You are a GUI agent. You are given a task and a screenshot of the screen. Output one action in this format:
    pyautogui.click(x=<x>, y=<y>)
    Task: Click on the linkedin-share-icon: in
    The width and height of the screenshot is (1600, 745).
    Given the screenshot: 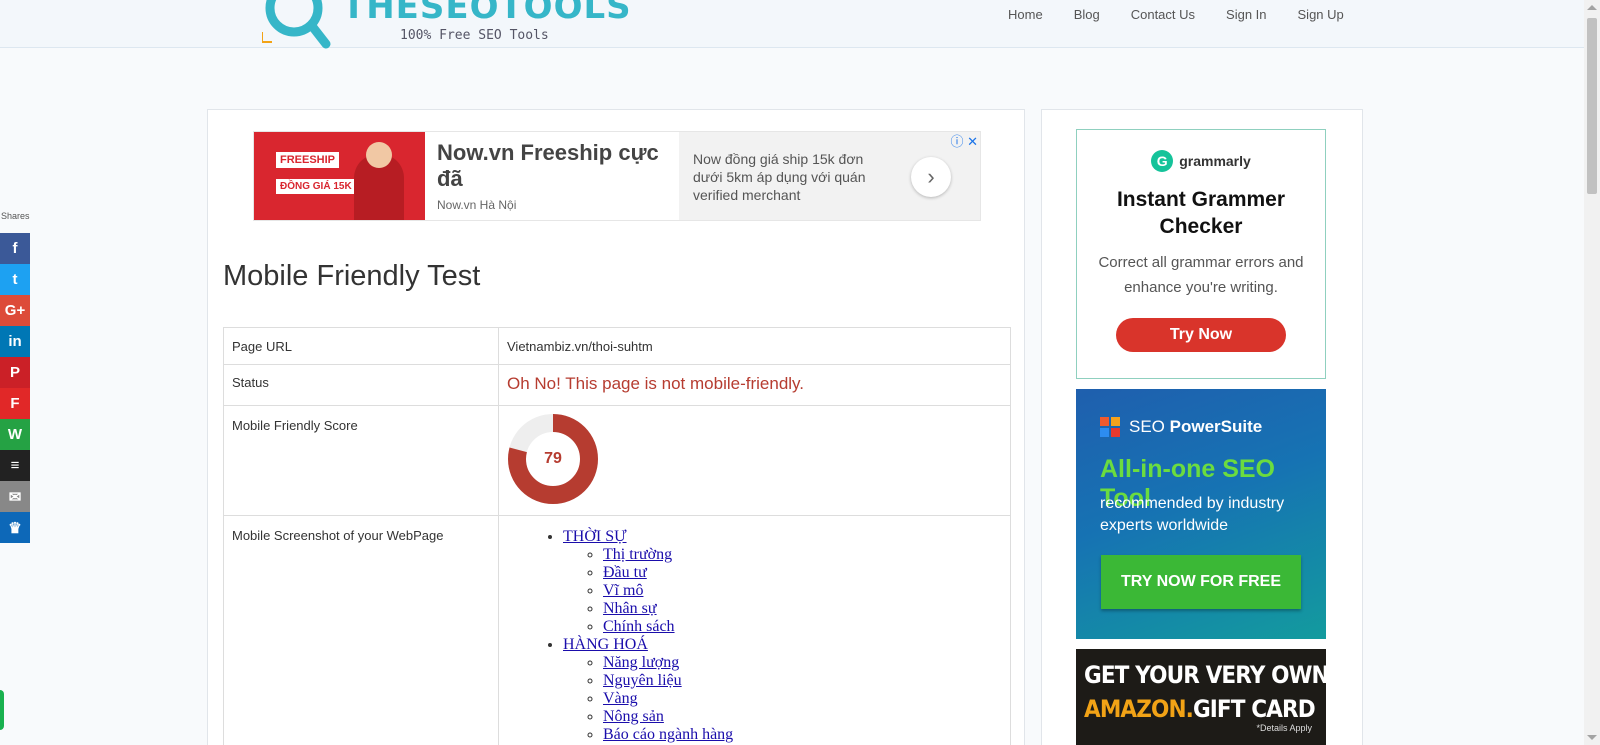 What is the action you would take?
    pyautogui.click(x=15, y=341)
    